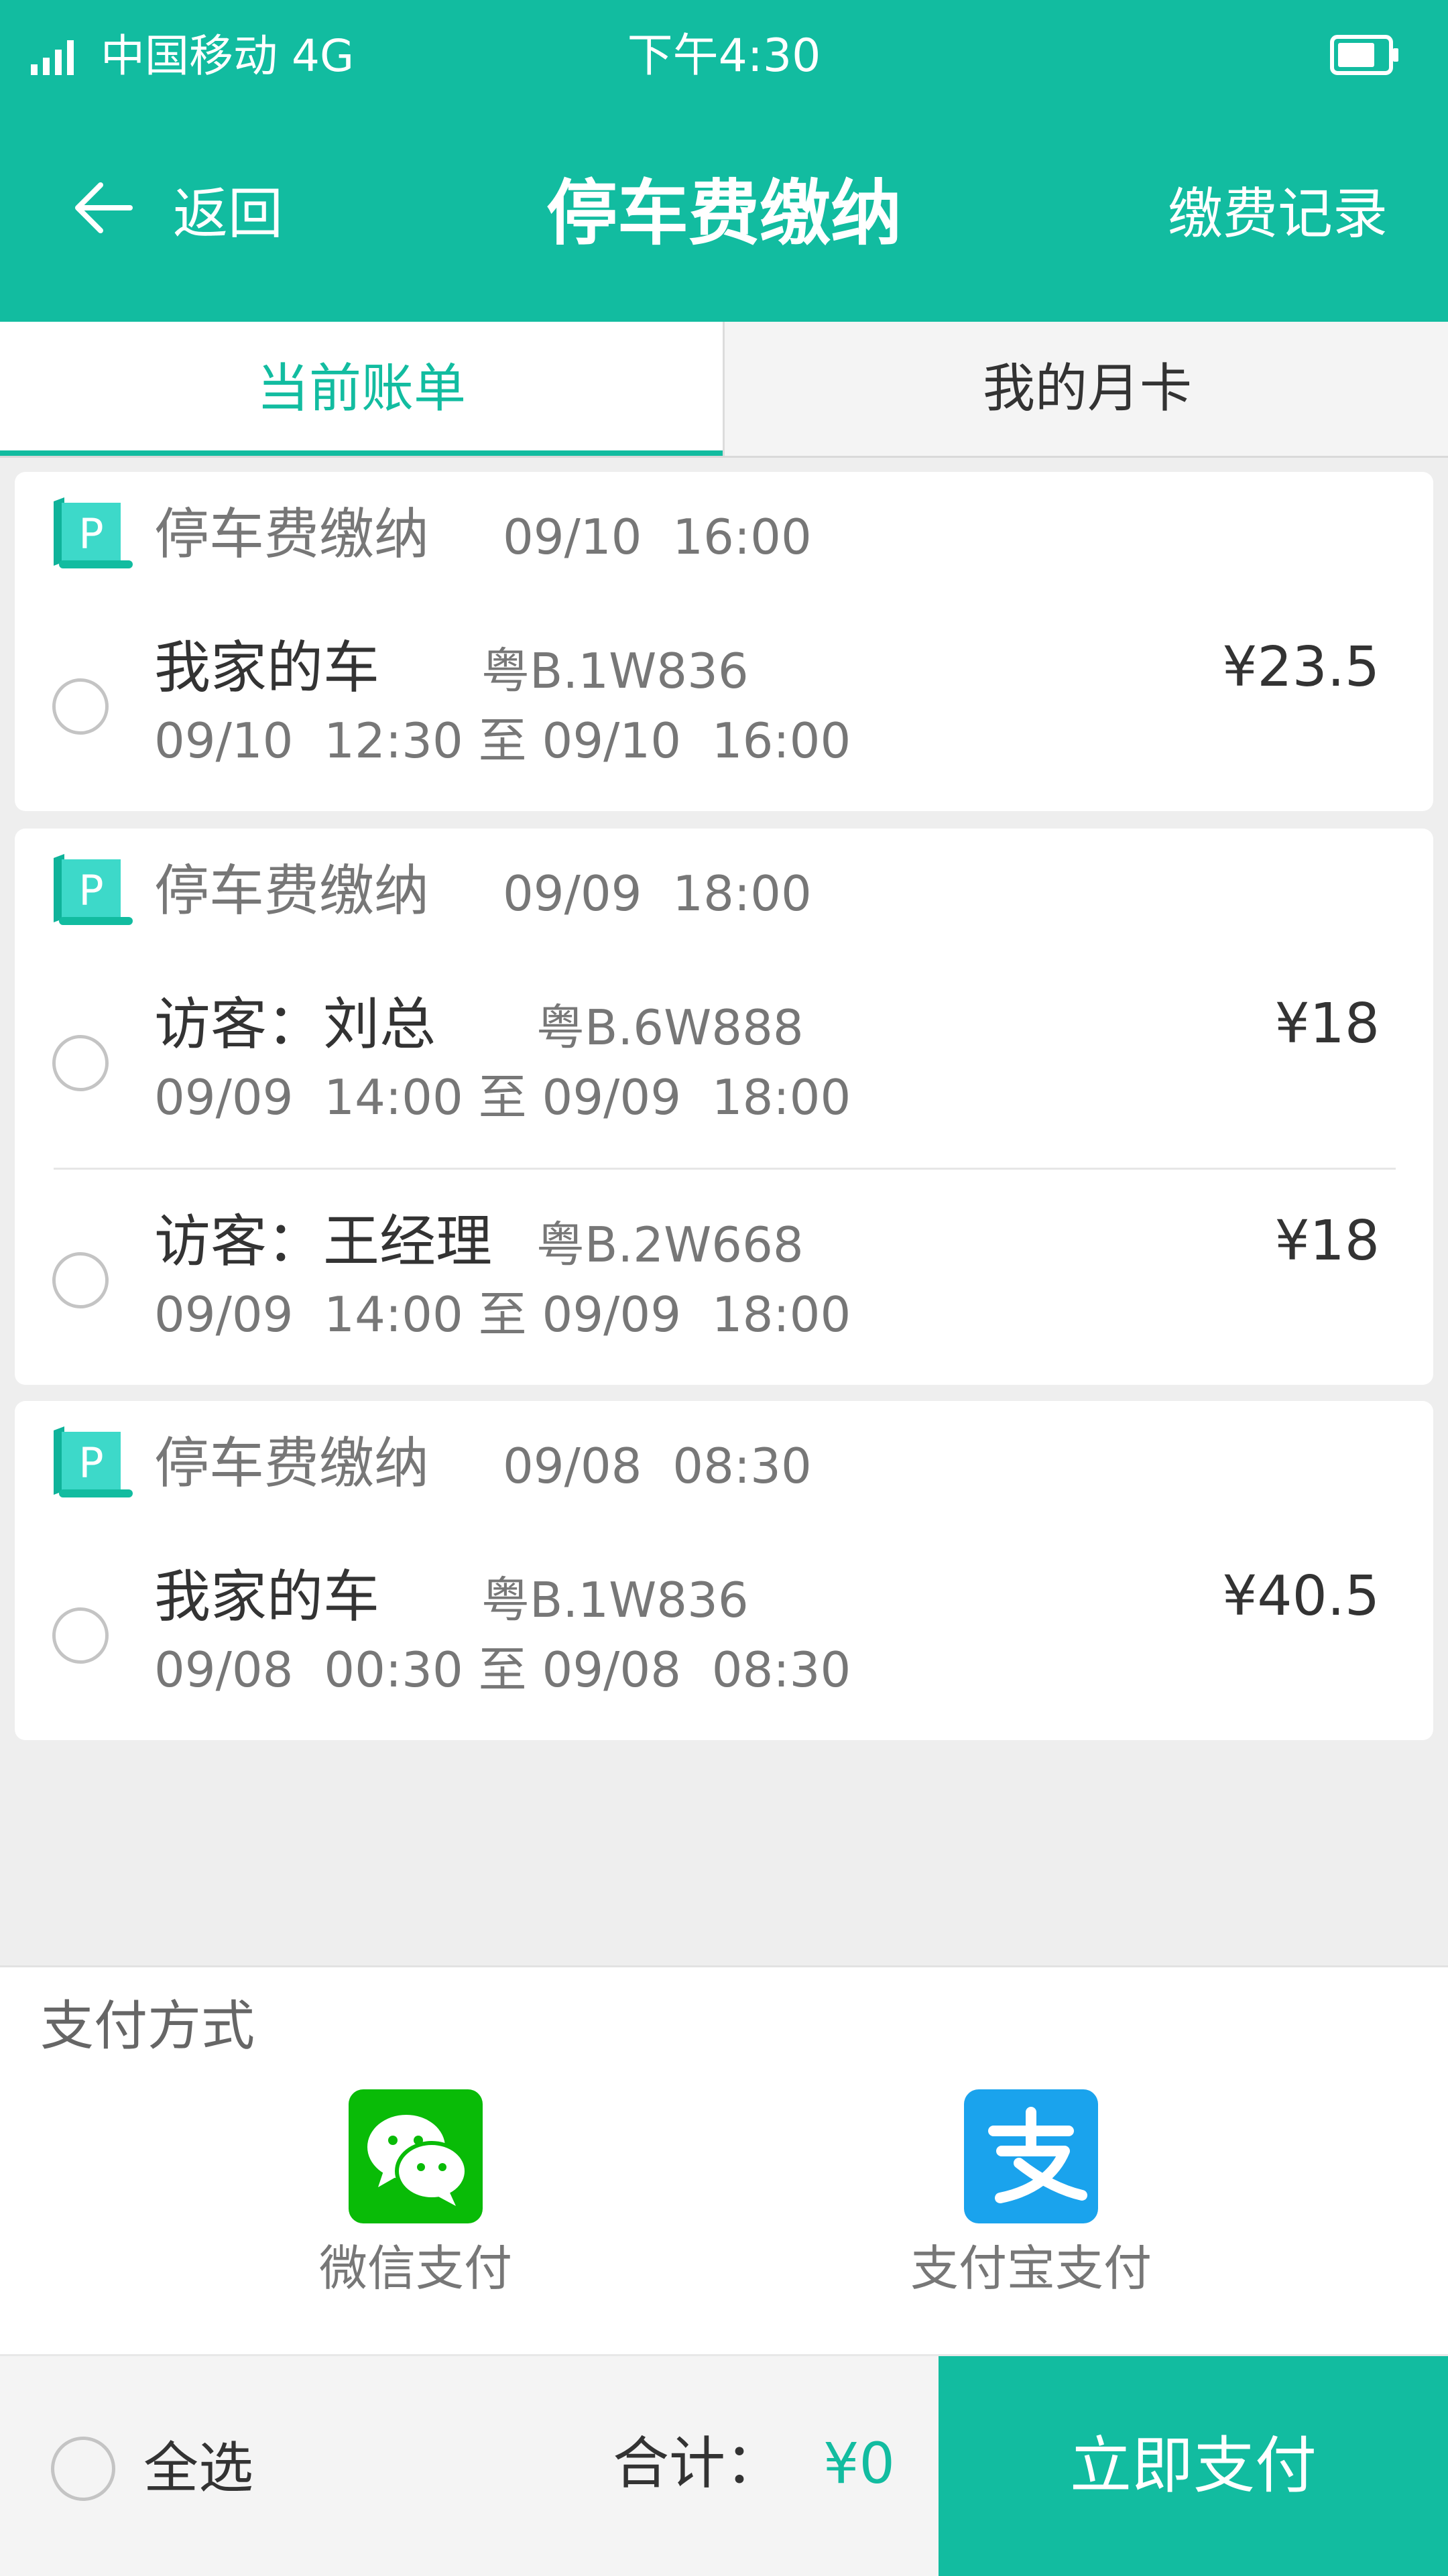 The width and height of the screenshot is (1448, 2576). What do you see at coordinates (657, 537) in the screenshot?
I see `bill-time: 09/10 16:00` at bounding box center [657, 537].